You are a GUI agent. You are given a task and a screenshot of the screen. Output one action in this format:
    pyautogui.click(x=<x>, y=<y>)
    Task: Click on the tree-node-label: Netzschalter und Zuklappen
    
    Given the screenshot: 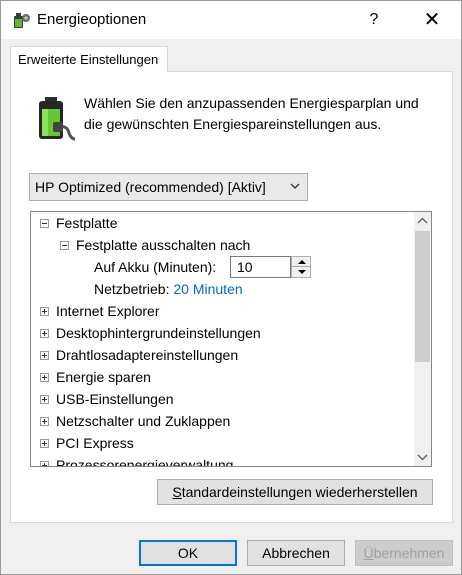 What is the action you would take?
    pyautogui.click(x=143, y=421)
    